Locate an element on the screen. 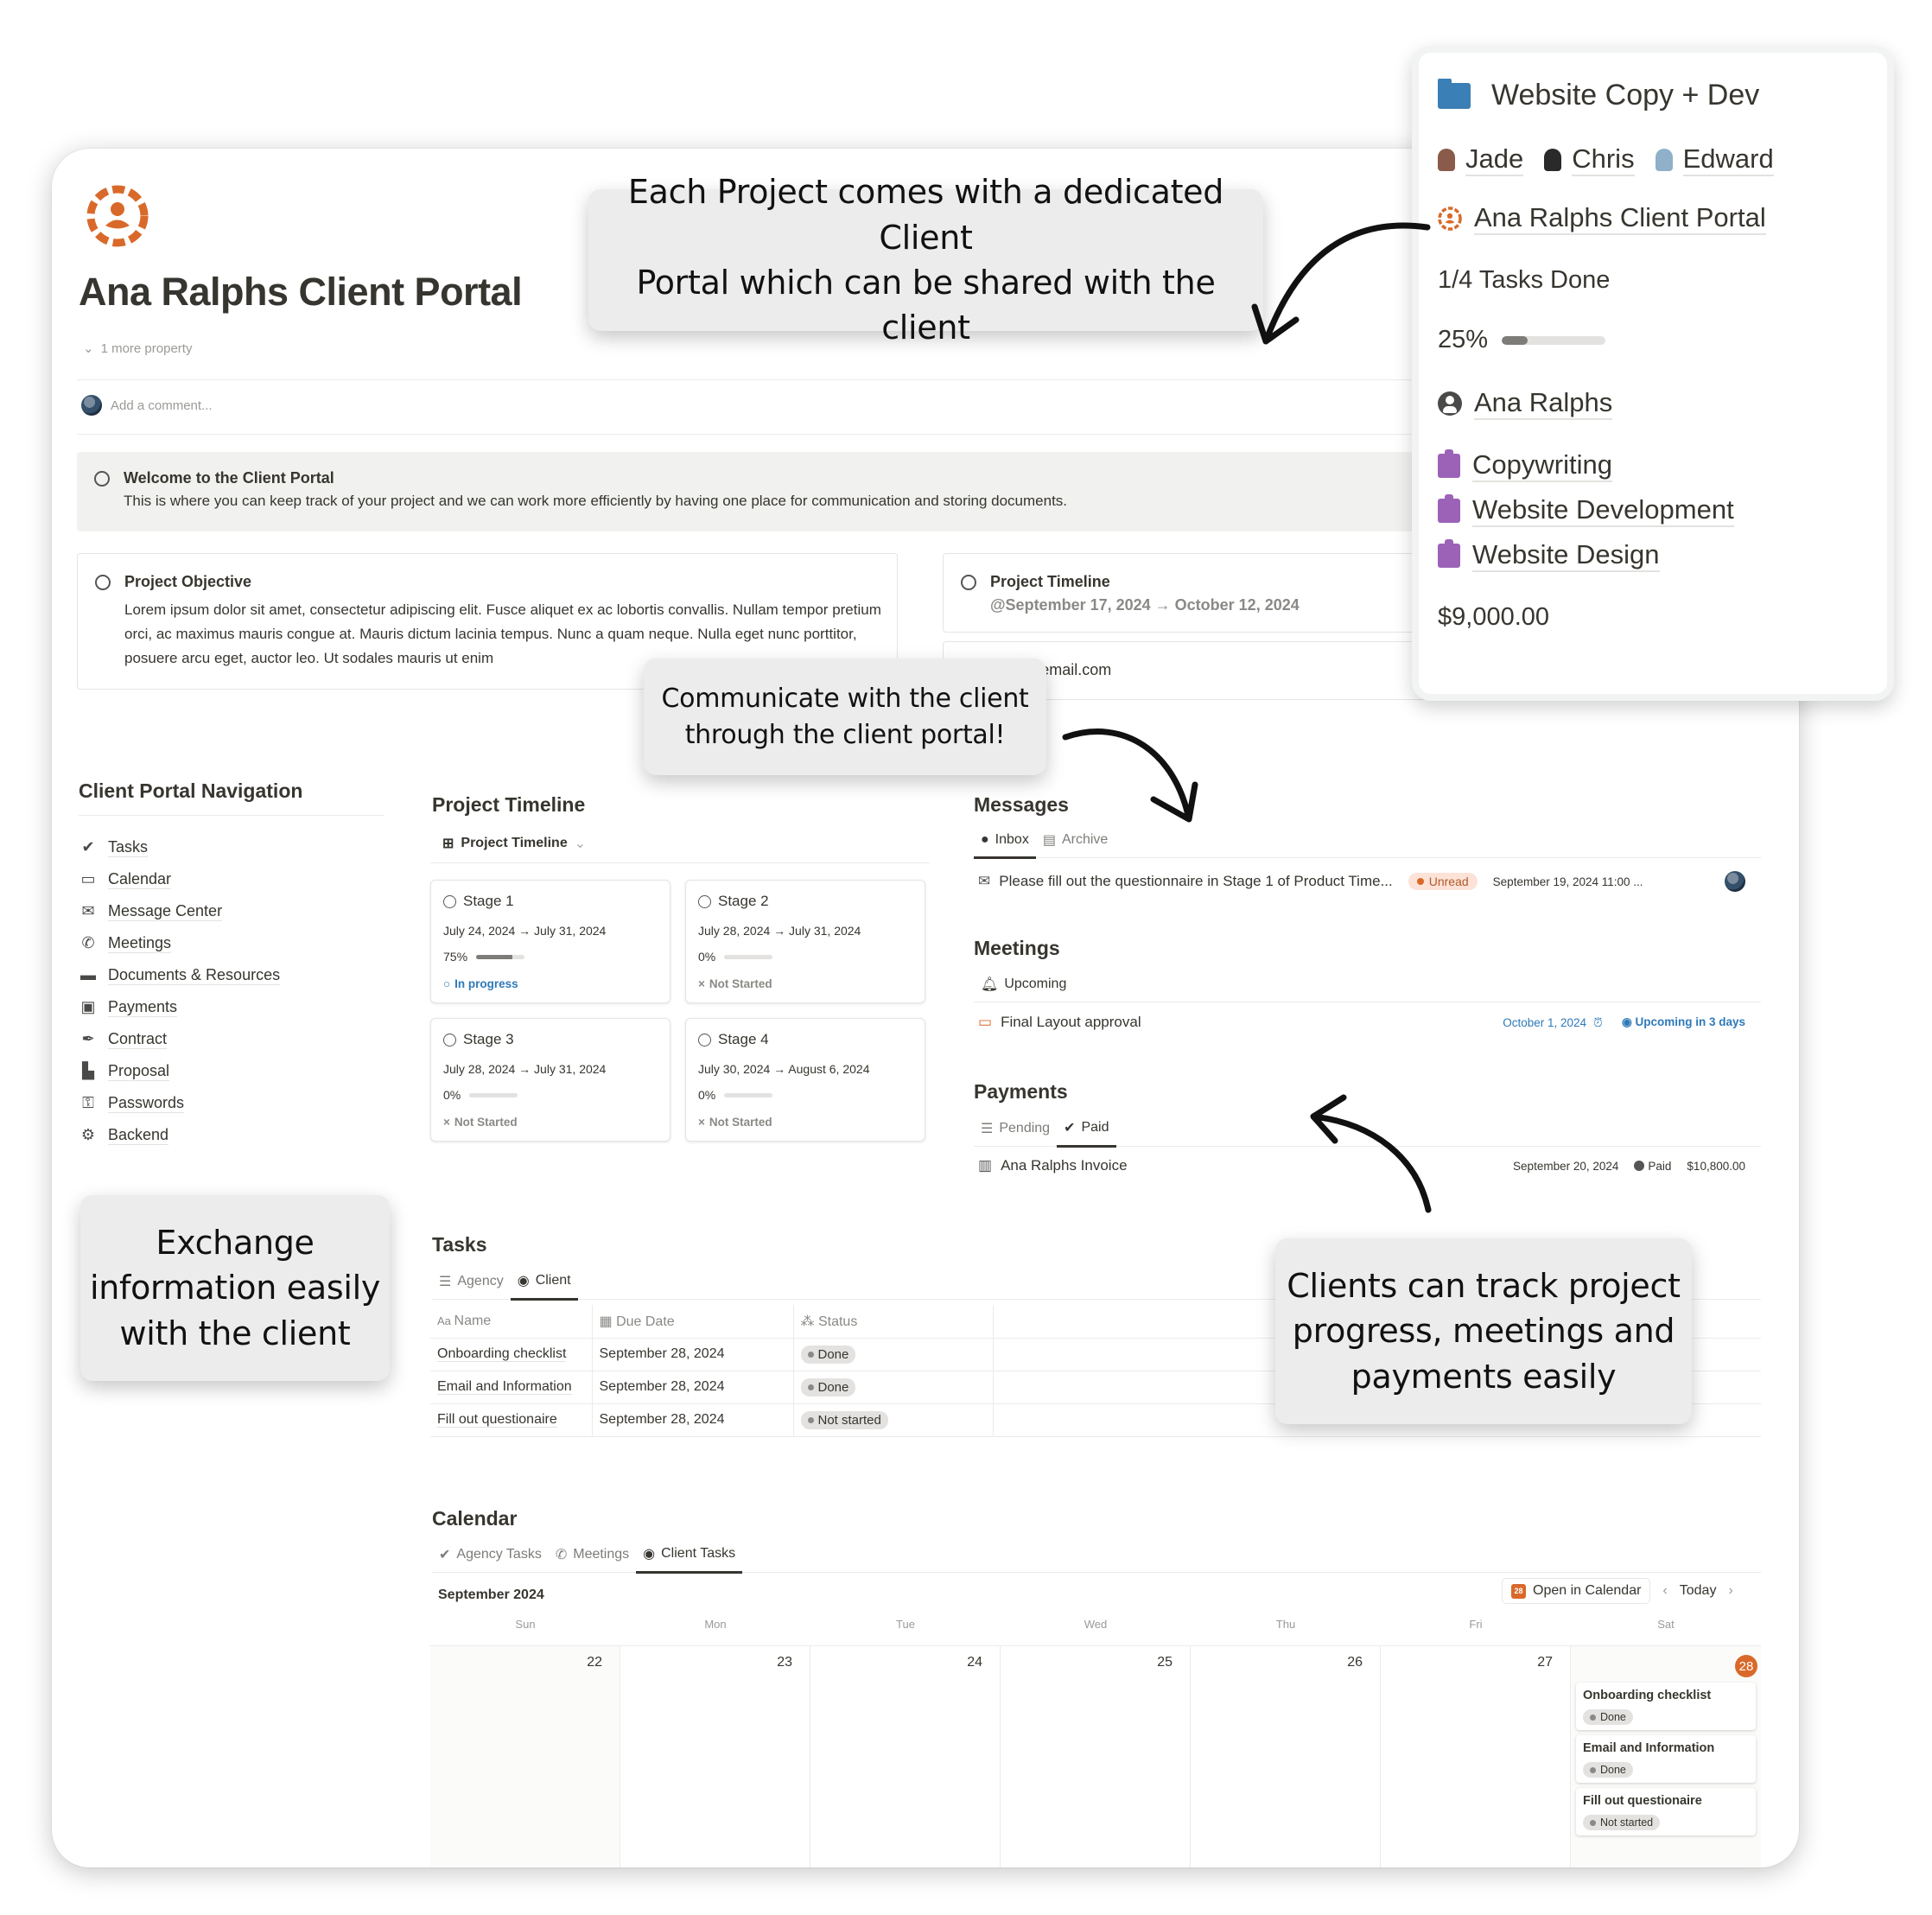 The height and width of the screenshot is (1915, 1932). arrow-to-messages is located at coordinates (1130, 775).